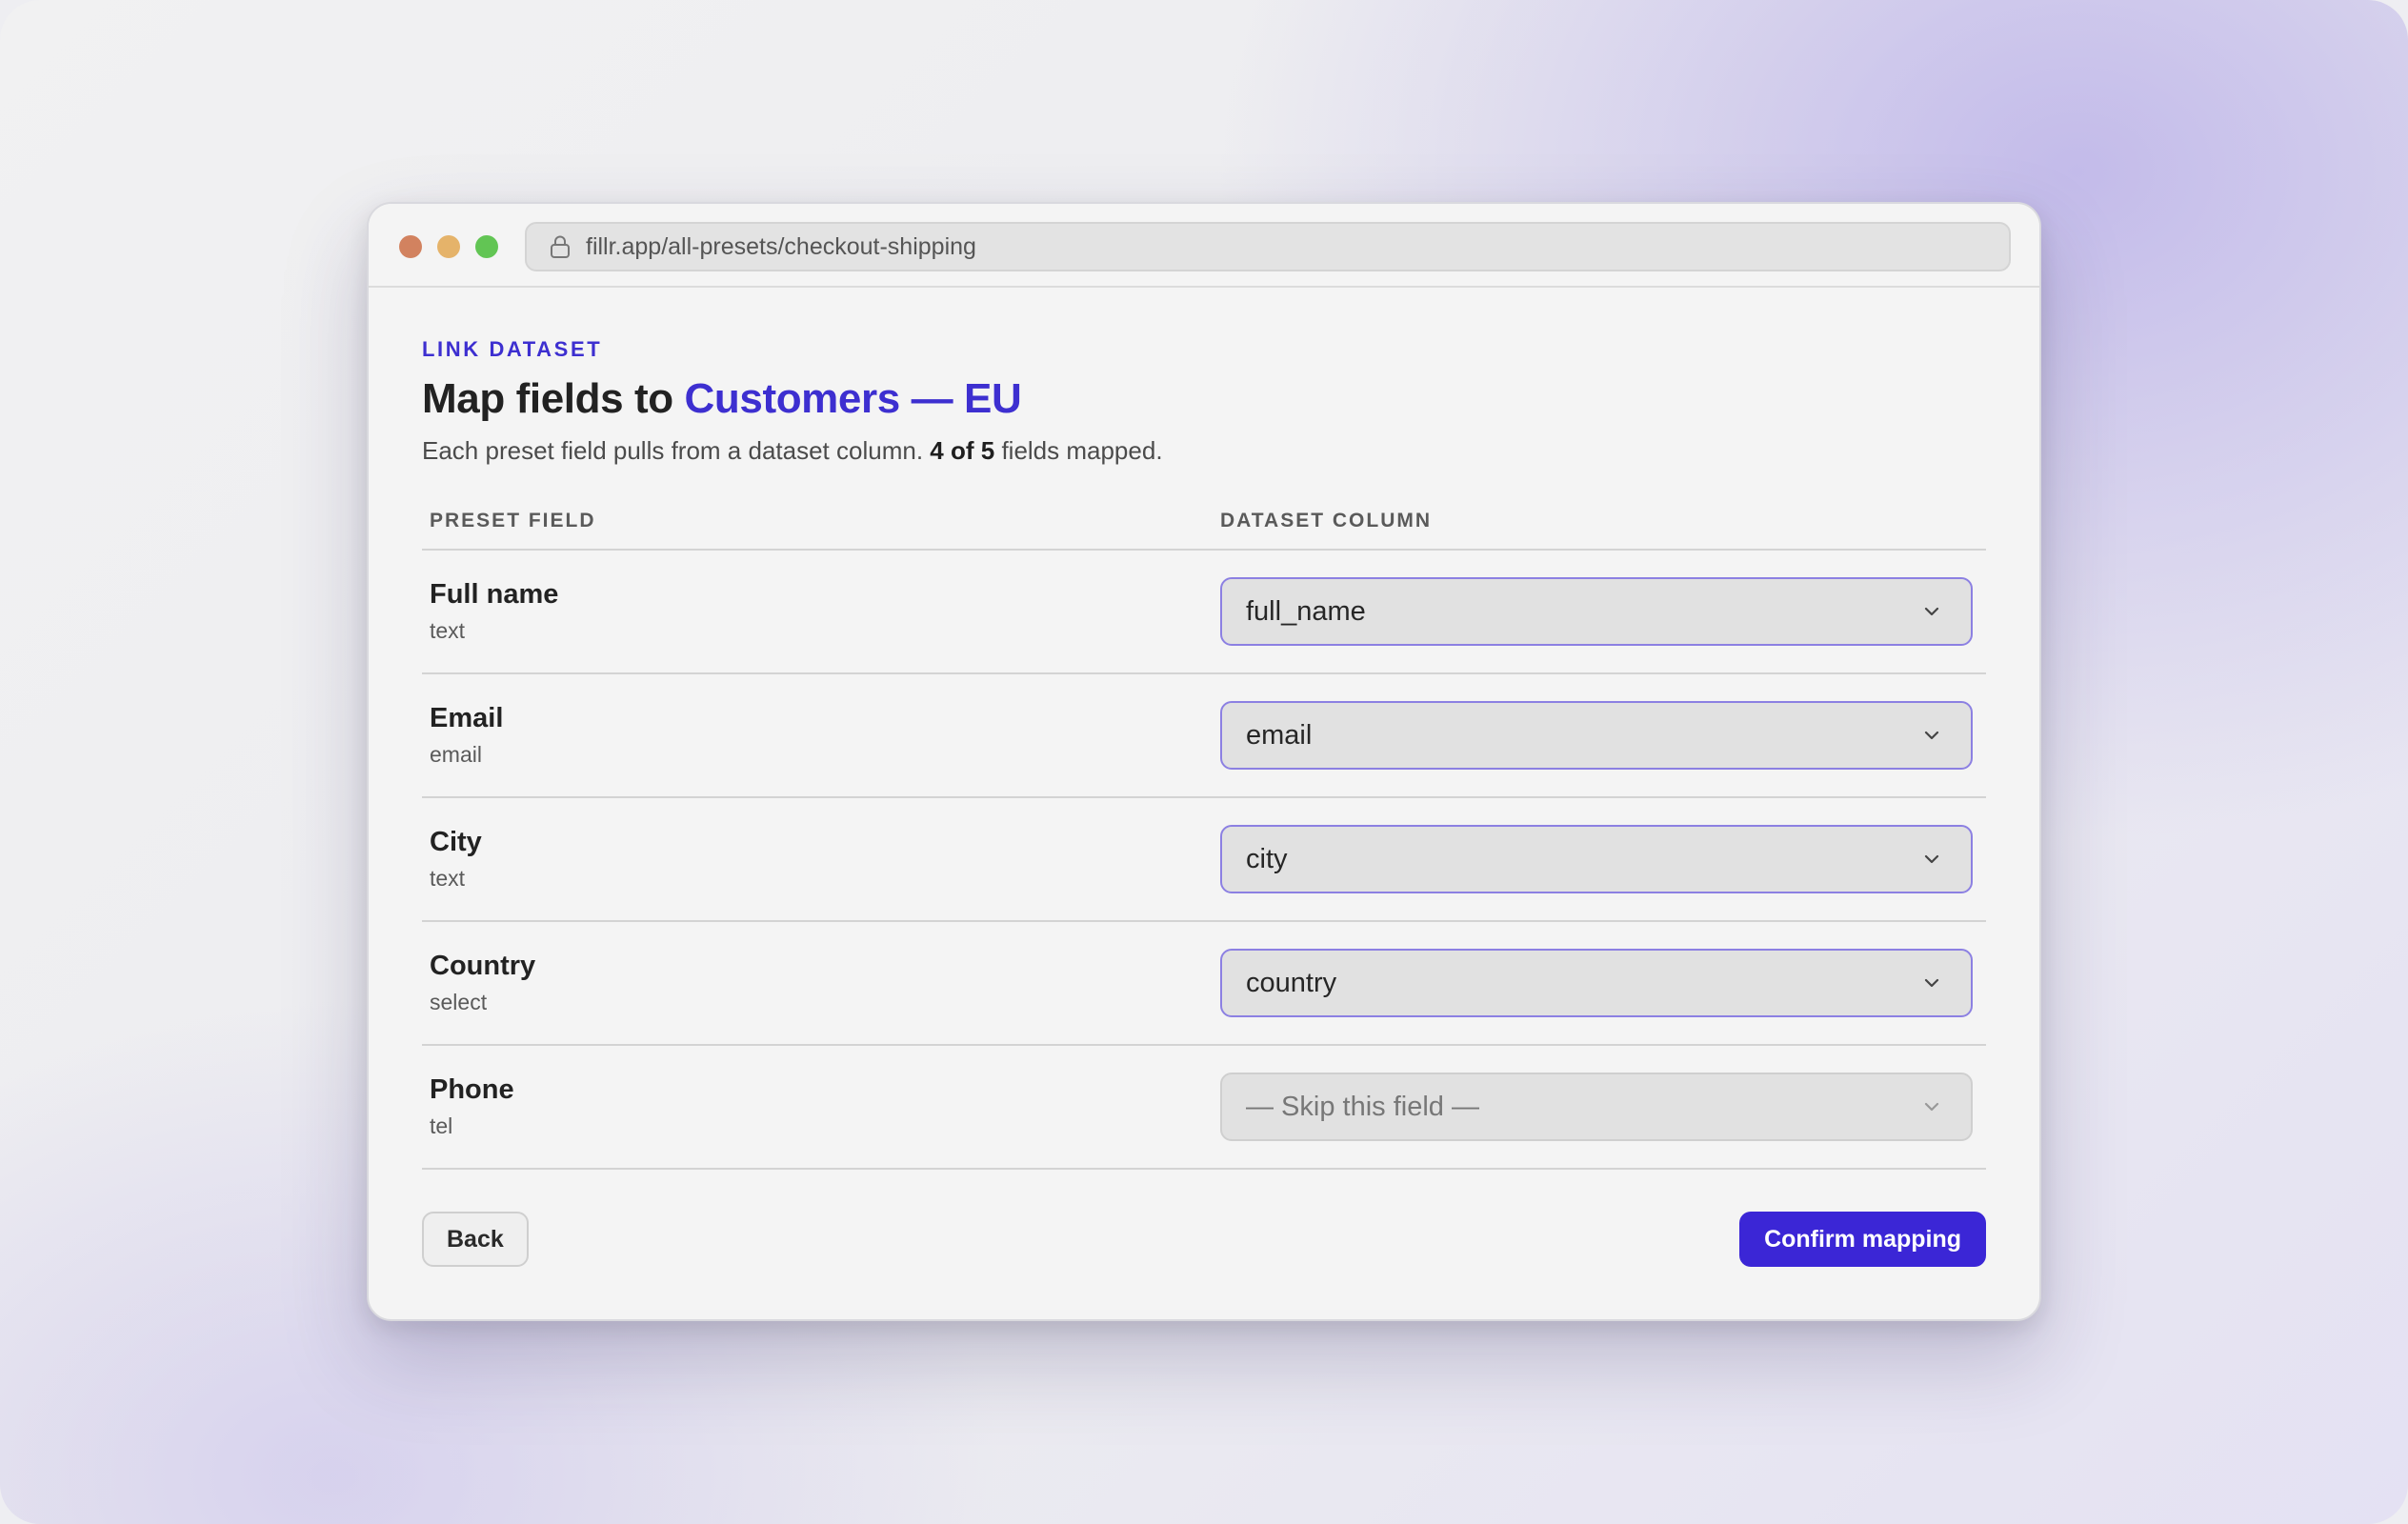 The height and width of the screenshot is (1524, 2408). Describe the element at coordinates (512, 349) in the screenshot. I see `eyebrow-label: LINK DATASET` at that location.